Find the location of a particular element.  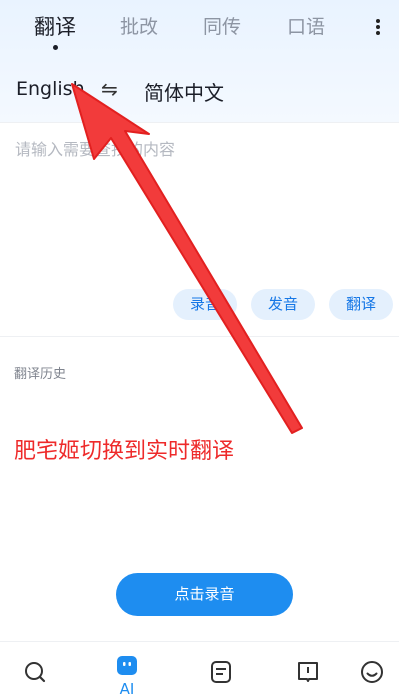

pronounce-chip-button: 发音 is located at coordinates (283, 304).